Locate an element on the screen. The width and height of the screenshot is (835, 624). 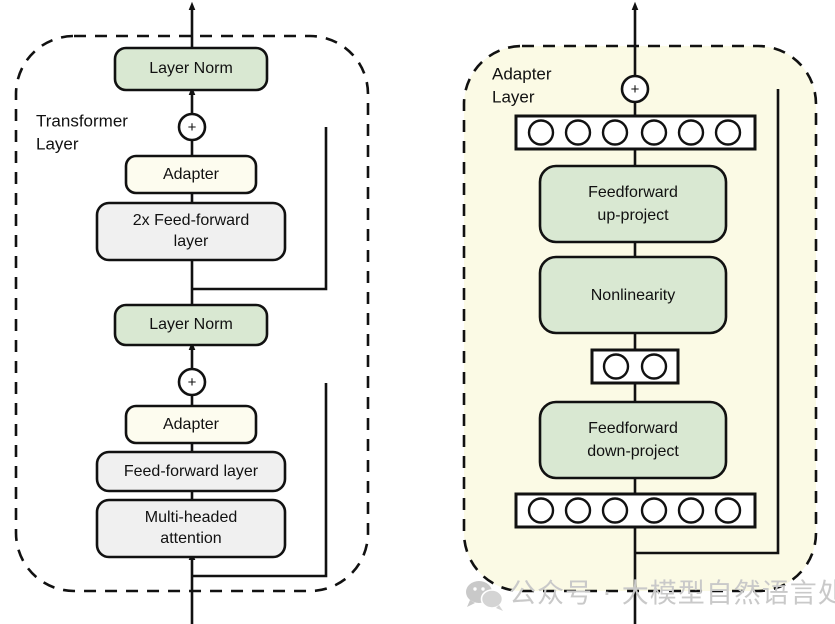
feed-forward-2x-label-line2: layer is located at coordinates (191, 241).